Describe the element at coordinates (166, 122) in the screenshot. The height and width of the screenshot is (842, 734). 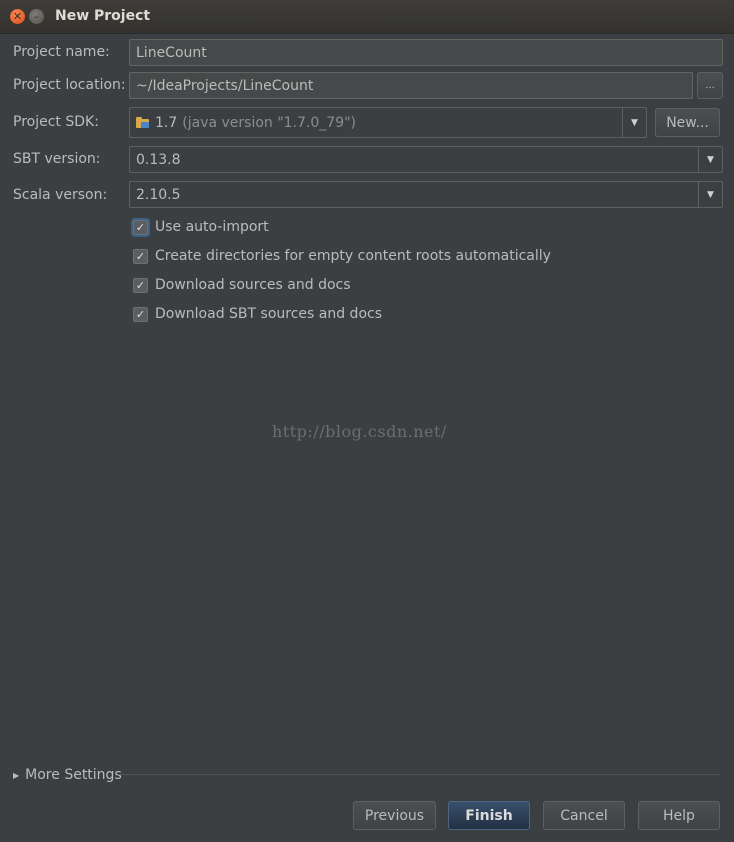
I see `sdk-version: 1.7` at that location.